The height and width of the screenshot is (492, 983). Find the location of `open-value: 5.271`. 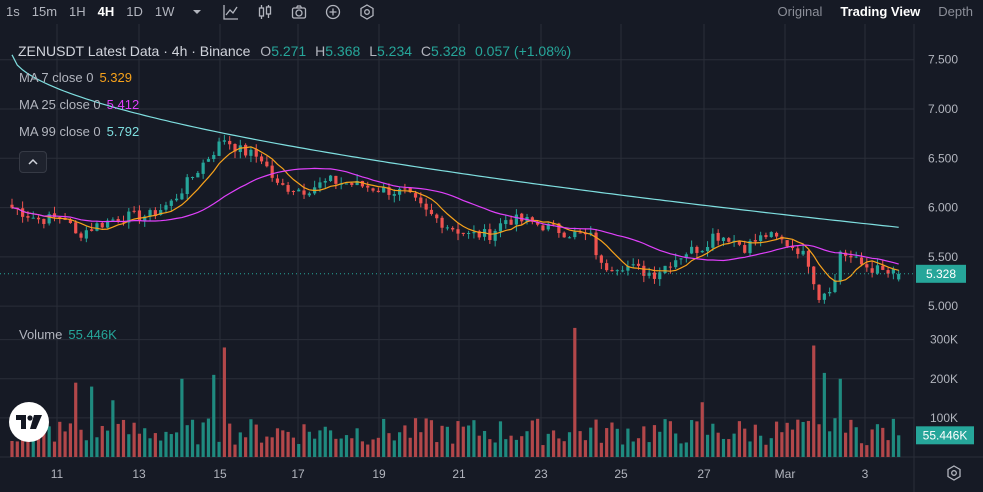

open-value: 5.271 is located at coordinates (289, 51).